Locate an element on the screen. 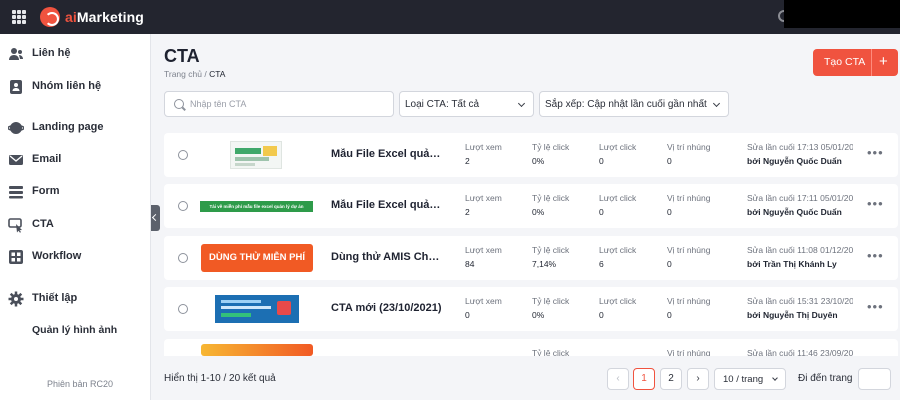 Image resolution: width=900 pixels, height=400 pixels. page-1-button: 1 is located at coordinates (644, 379).